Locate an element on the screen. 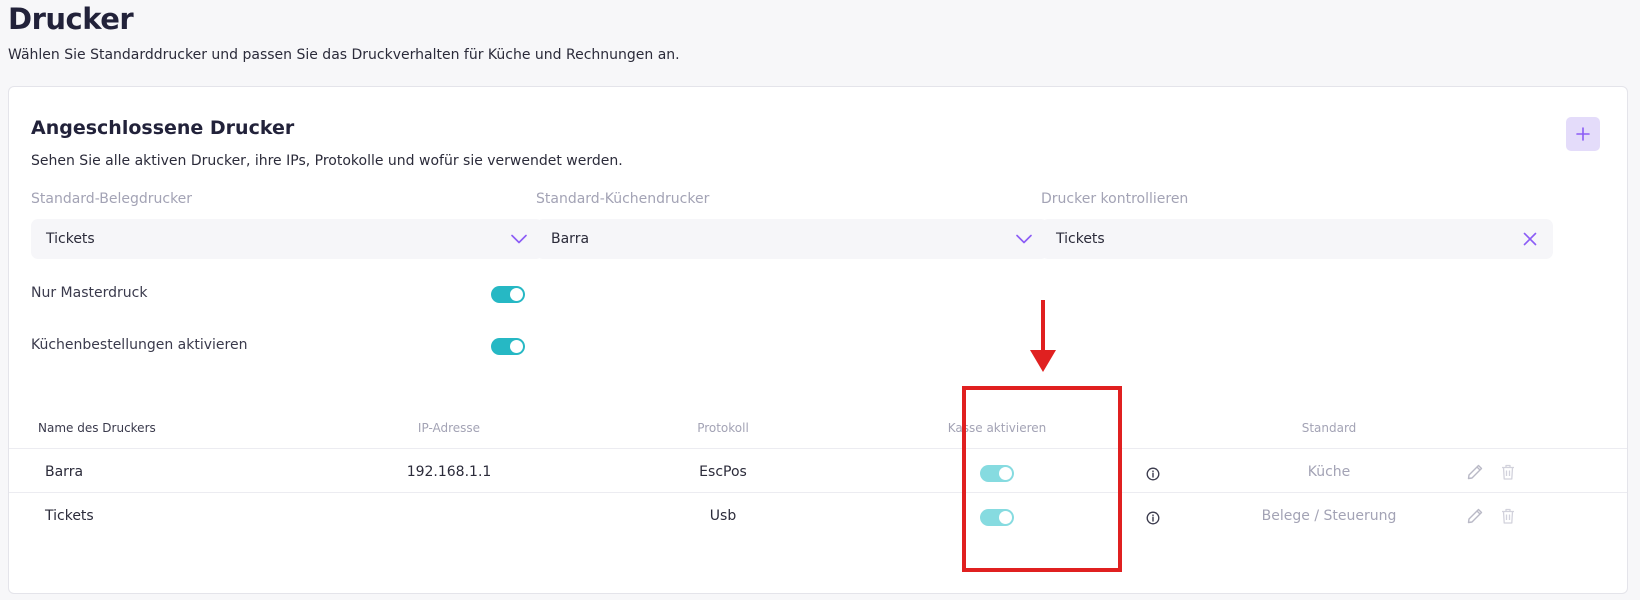 The width and height of the screenshot is (1640, 600). printer-standard: Küche is located at coordinates (1329, 472).